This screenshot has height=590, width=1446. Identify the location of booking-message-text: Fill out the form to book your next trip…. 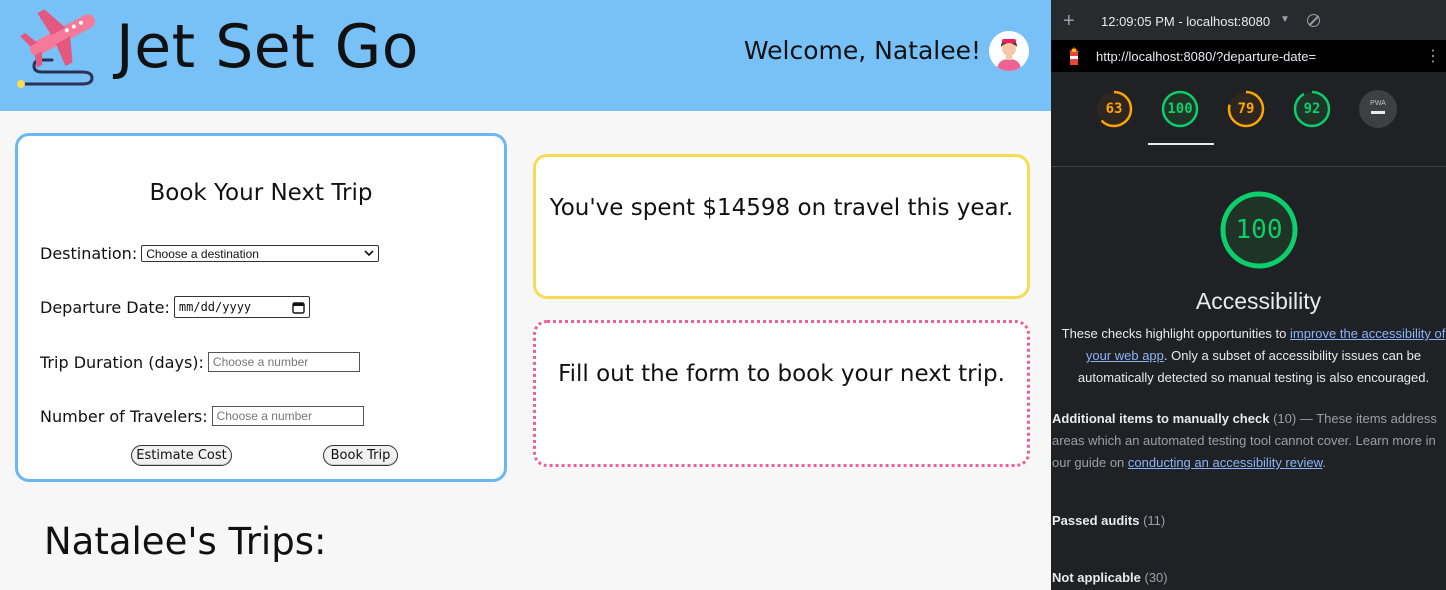
(781, 374).